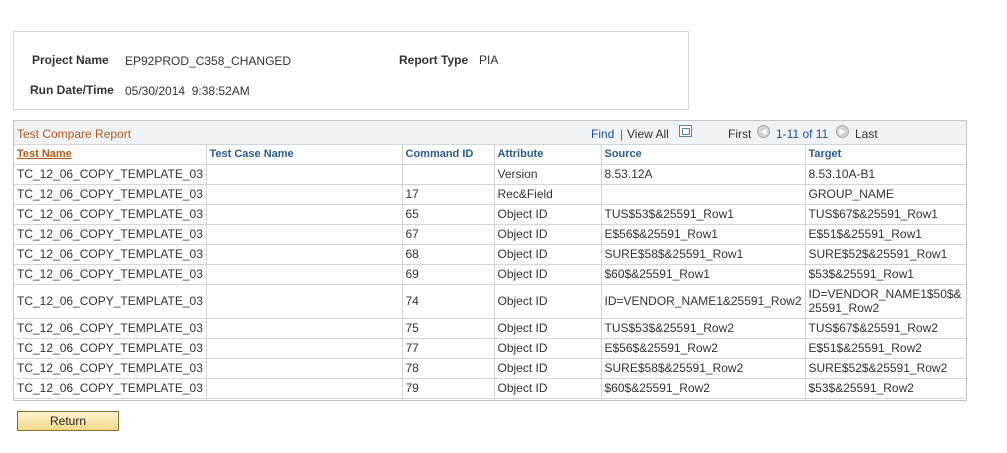  I want to click on cell-source: ID=VENDOR_NAME1&25591_Row2, so click(703, 301).